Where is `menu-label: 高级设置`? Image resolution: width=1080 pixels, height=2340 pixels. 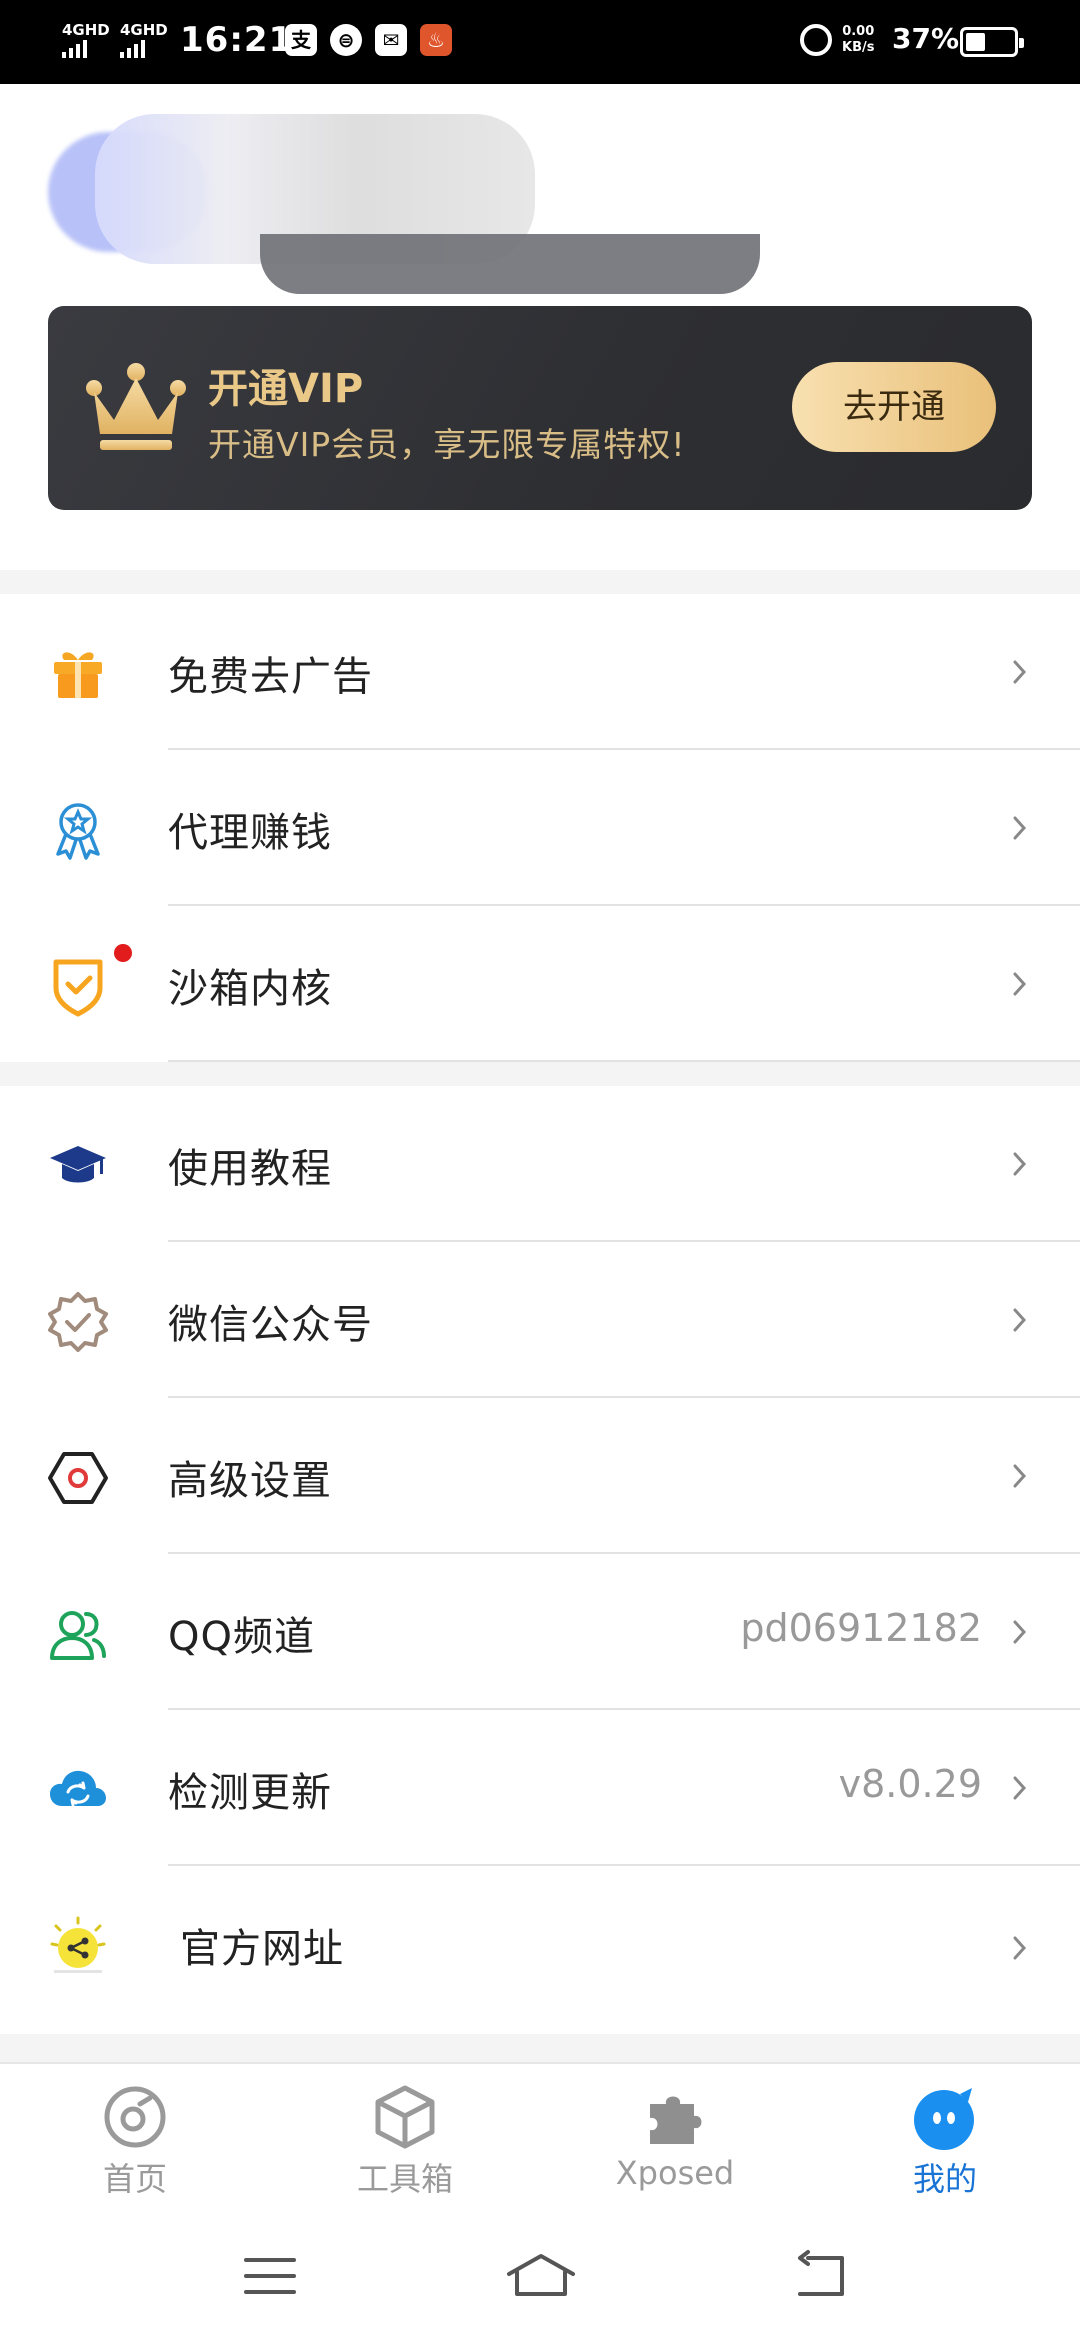
menu-label: 高级设置 is located at coordinates (250, 1481).